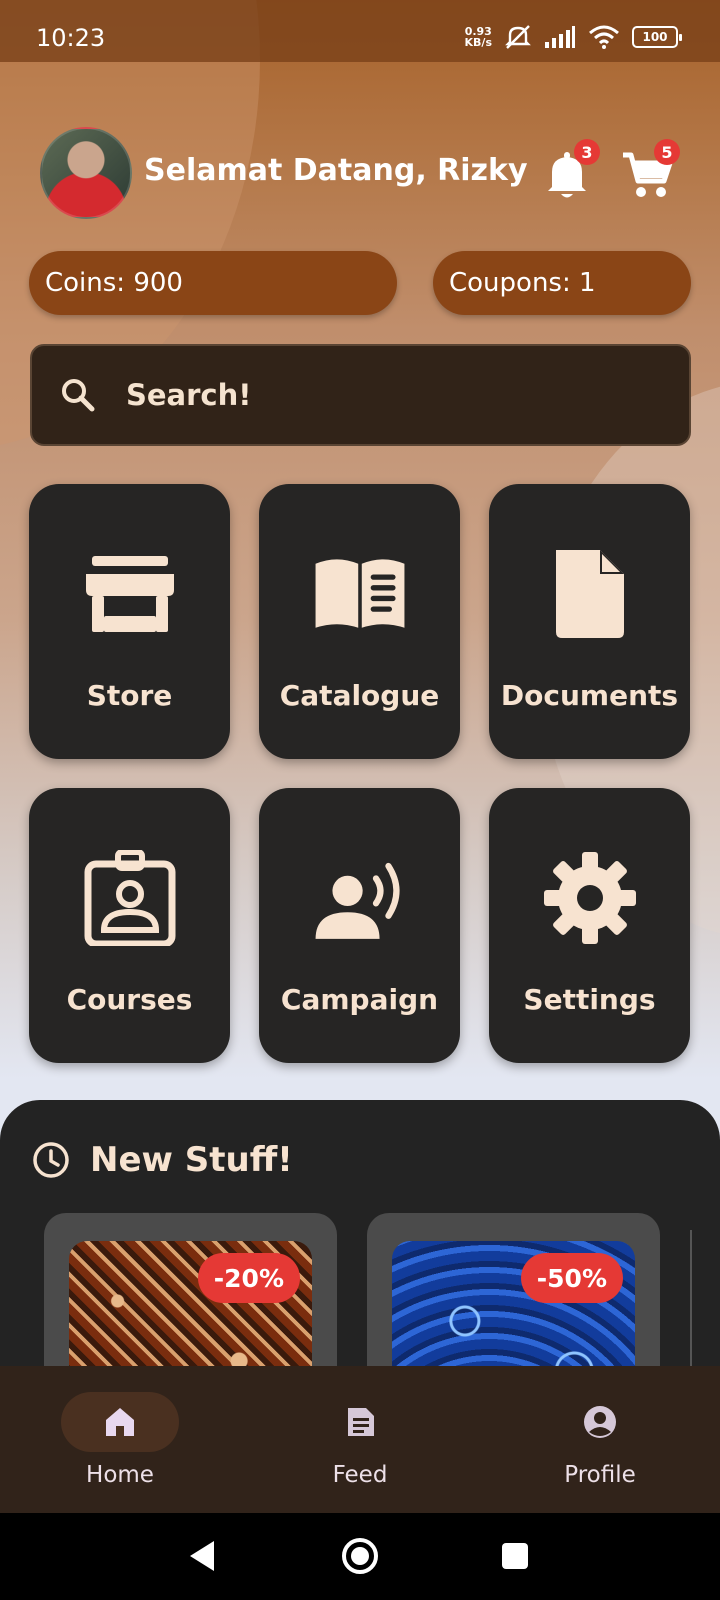 The image size is (720, 1600). What do you see at coordinates (120, 1475) in the screenshot?
I see `nav-home-label: Home` at bounding box center [120, 1475].